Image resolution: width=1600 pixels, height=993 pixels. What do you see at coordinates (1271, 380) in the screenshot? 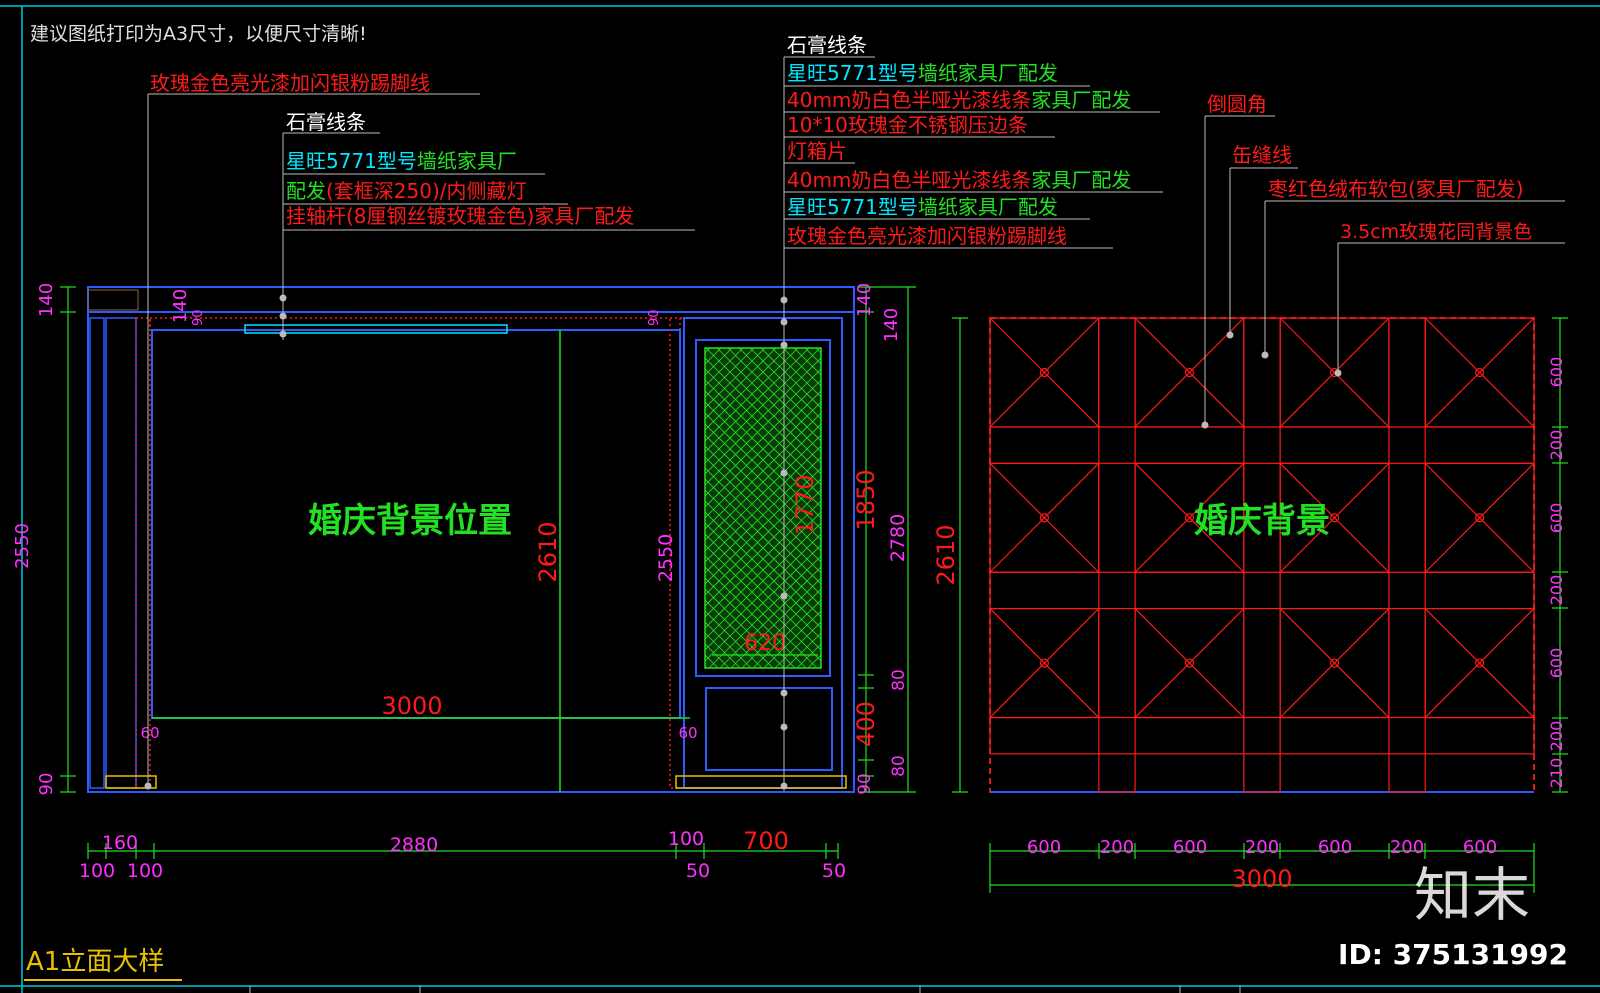
I see `leader-dots-right` at bounding box center [1271, 380].